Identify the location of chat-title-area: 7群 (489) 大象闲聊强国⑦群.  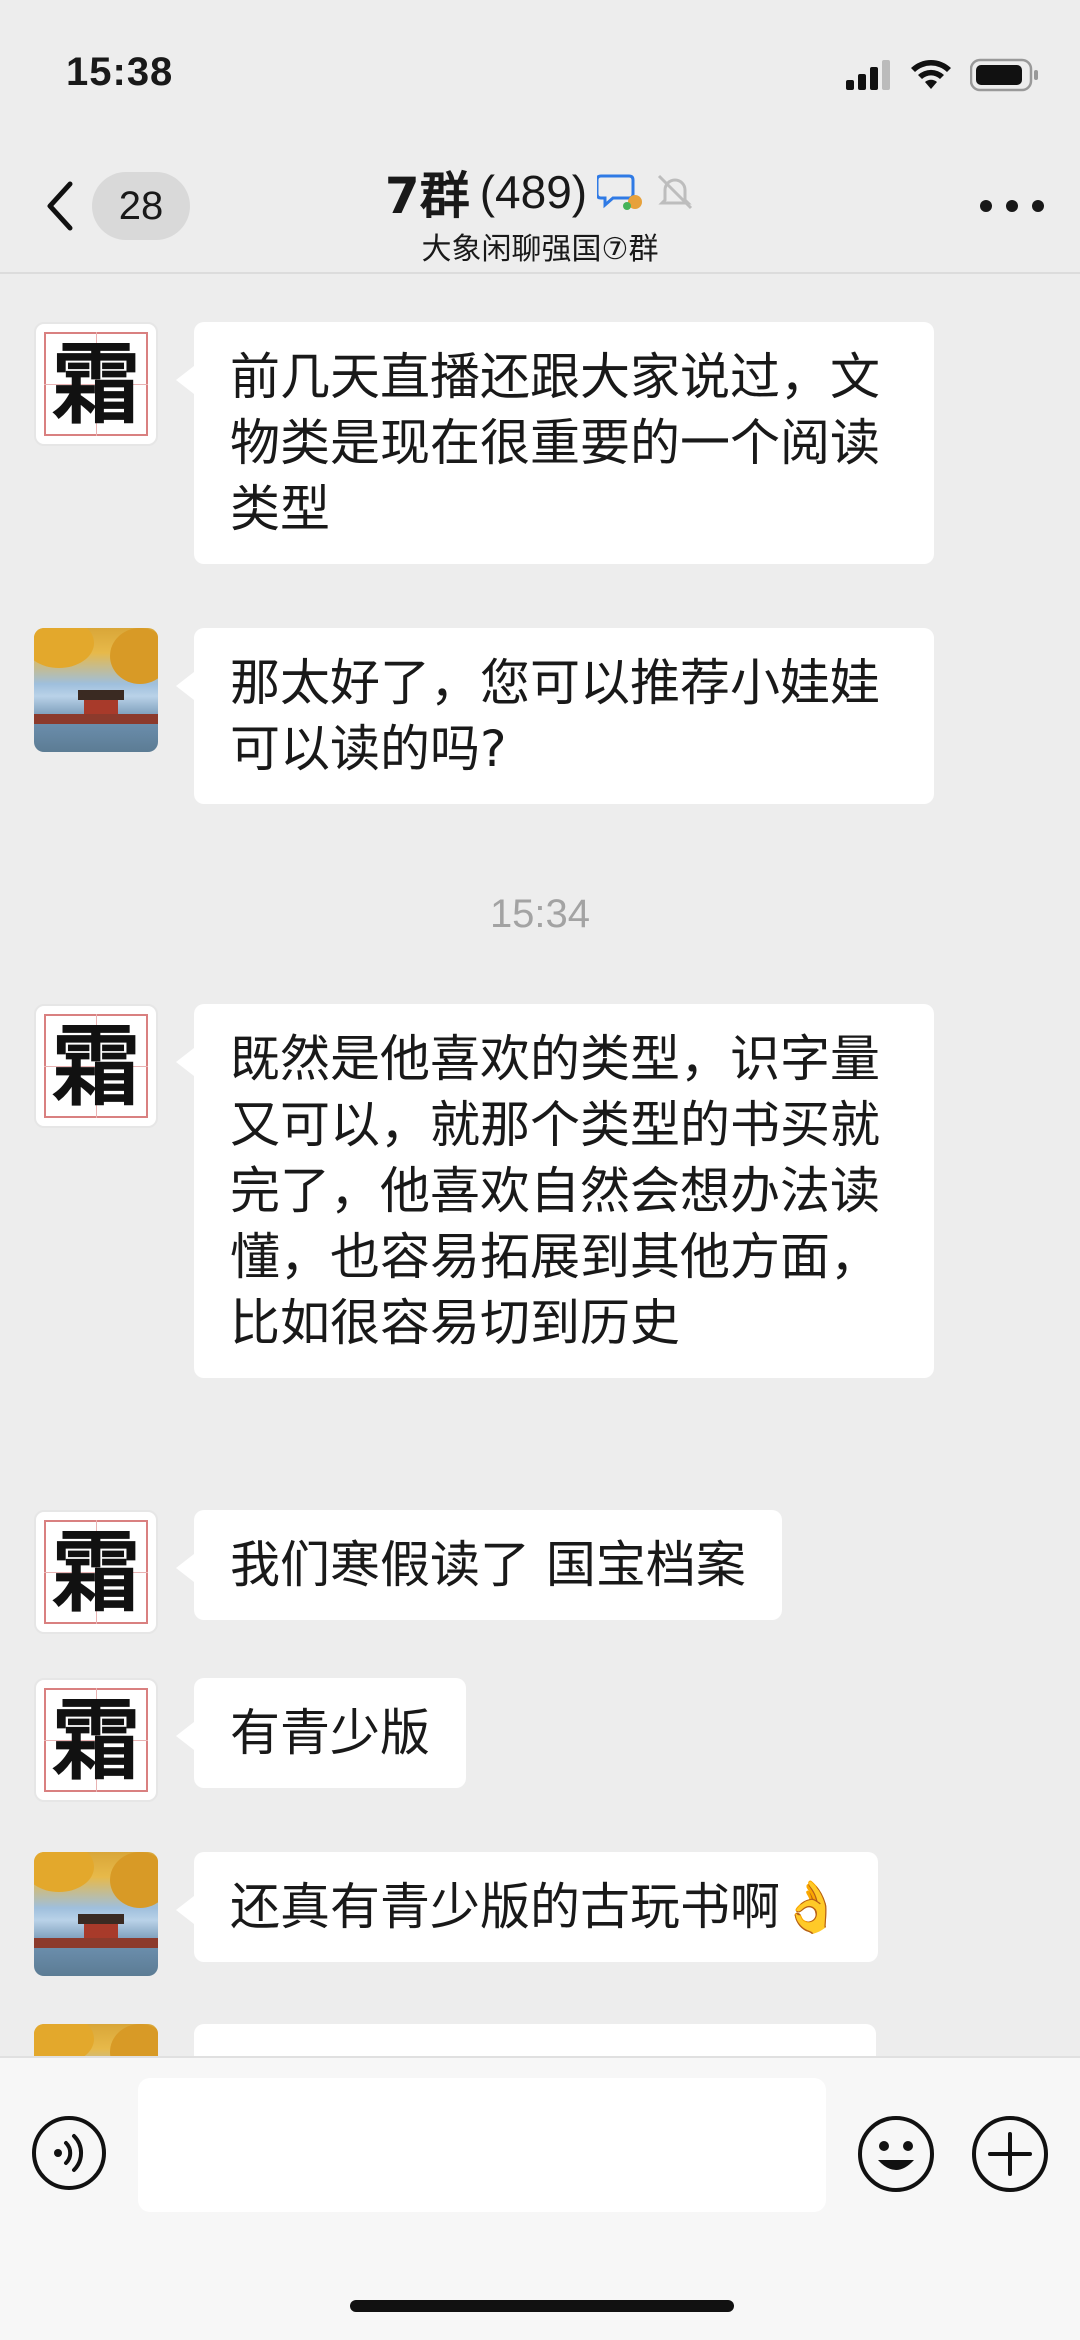
(540, 212).